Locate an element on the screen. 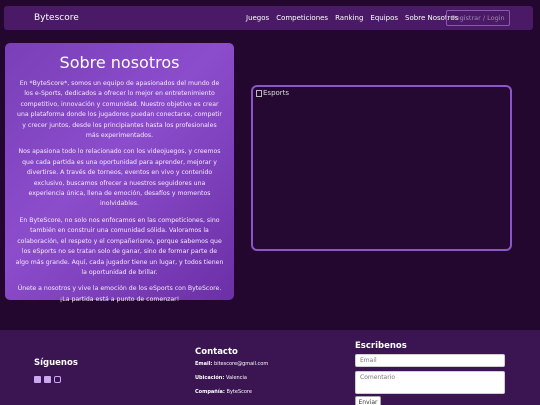 This screenshot has width=540, height=405. contact-location-value: Valencia is located at coordinates (236, 378).